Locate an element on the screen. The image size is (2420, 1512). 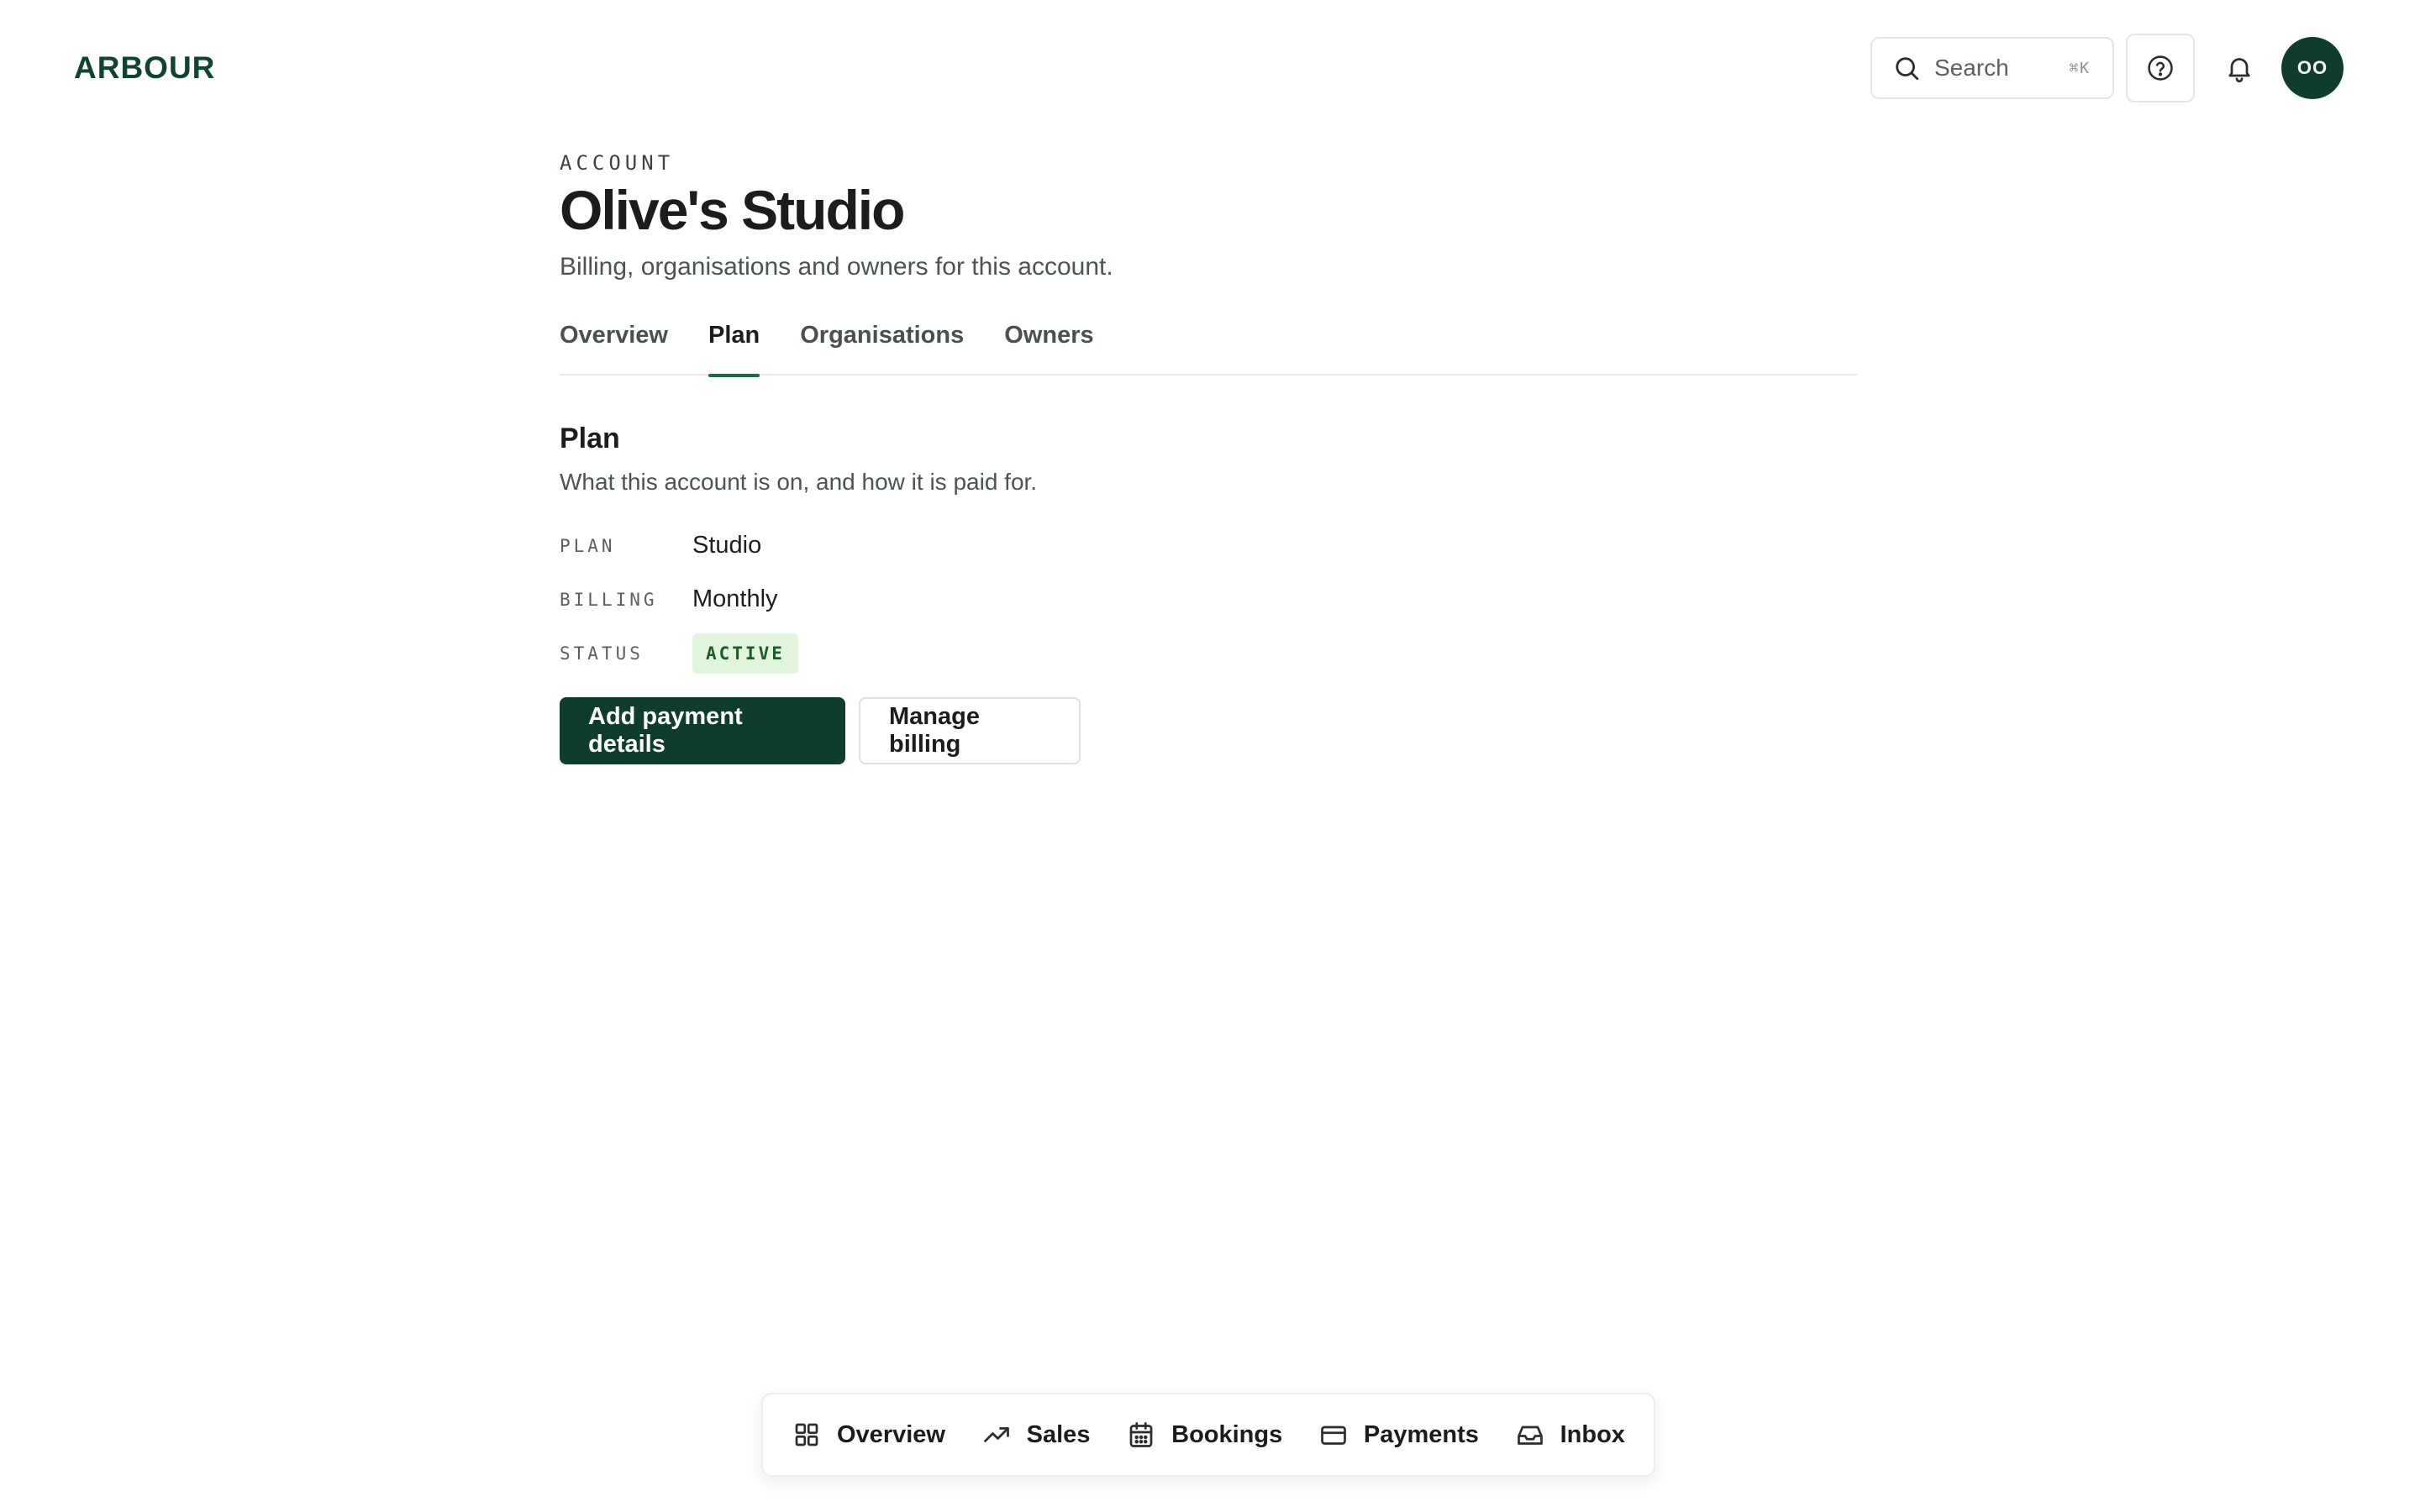
field-value: Studio is located at coordinates (727, 545).